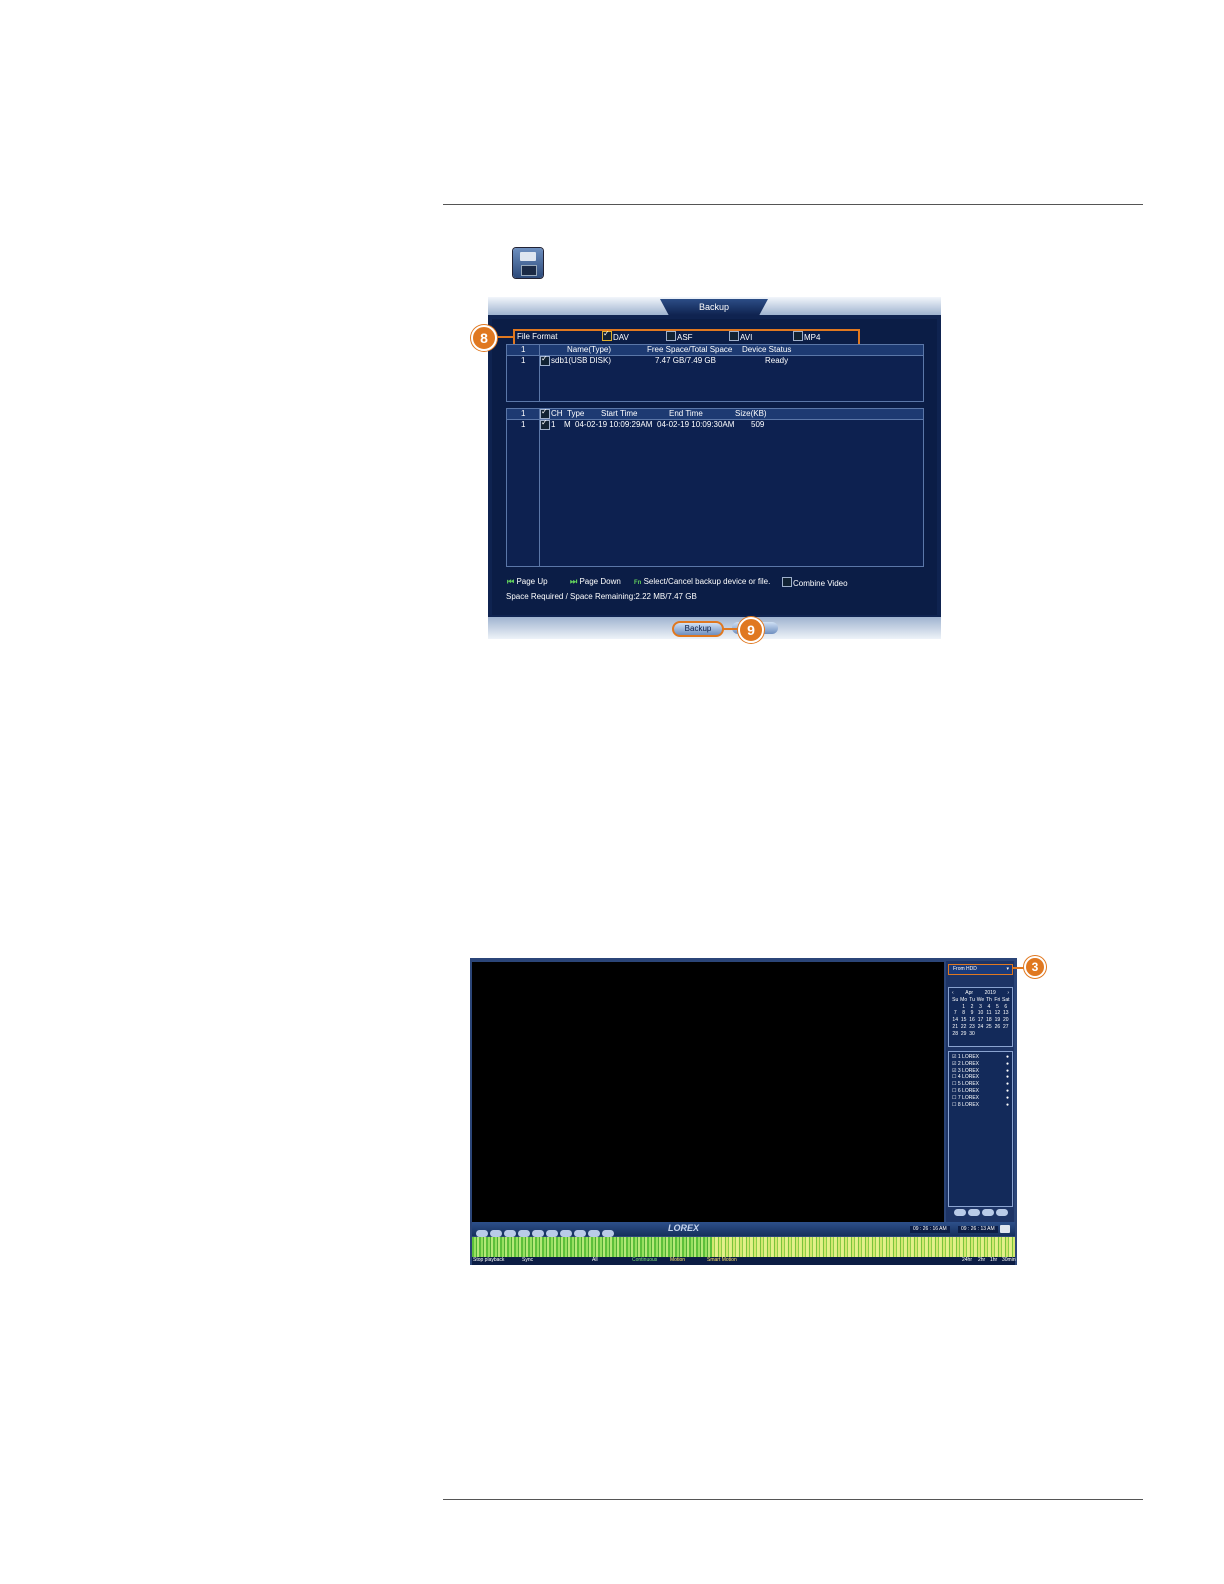 This screenshot has height=1584, width=1224. I want to click on source-select: From HDD ▾, so click(980, 969).